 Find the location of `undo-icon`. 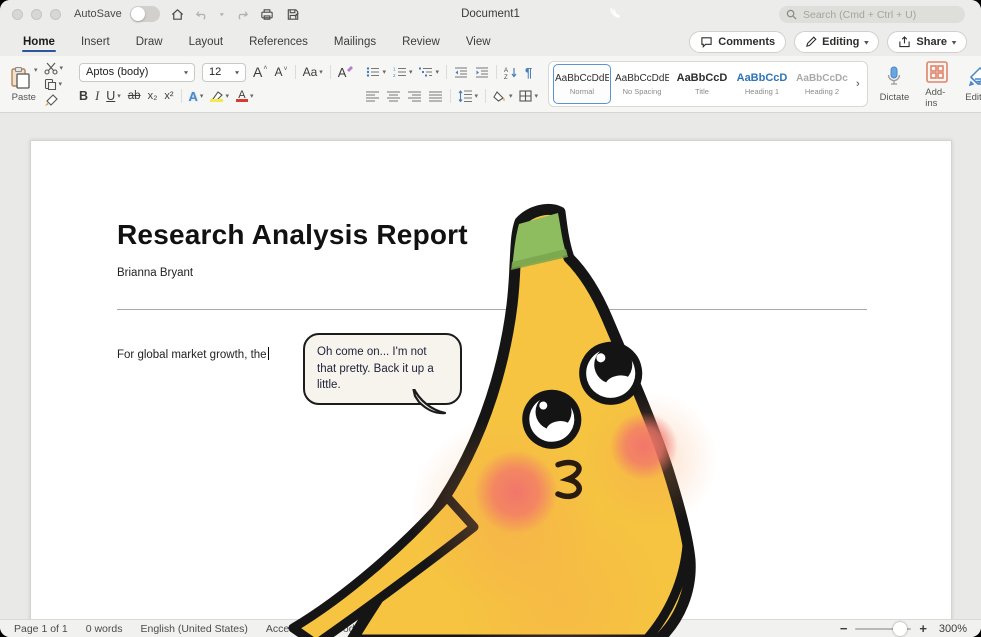

undo-icon is located at coordinates (202, 14).